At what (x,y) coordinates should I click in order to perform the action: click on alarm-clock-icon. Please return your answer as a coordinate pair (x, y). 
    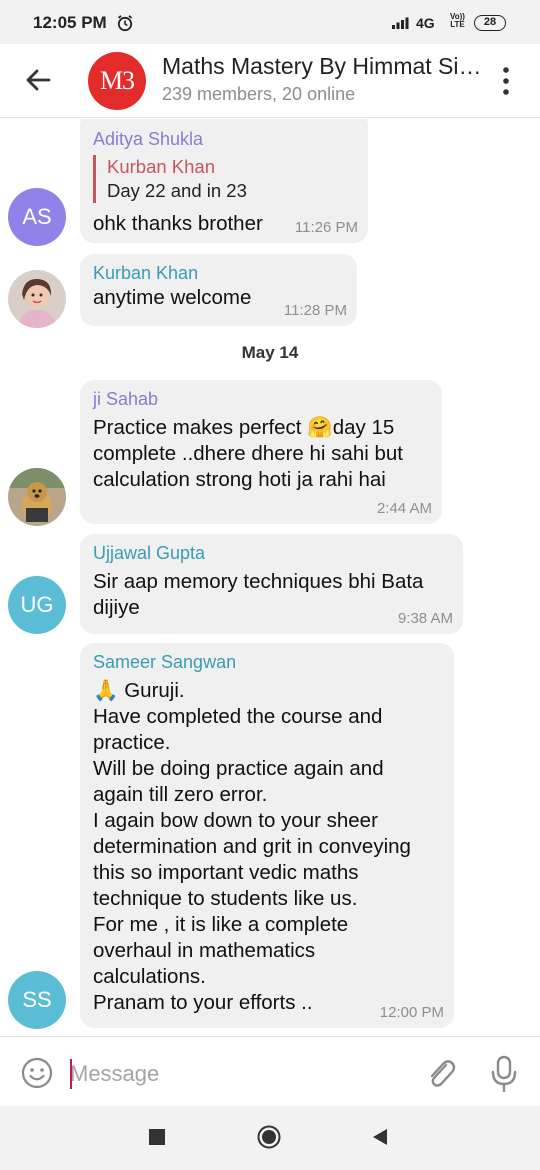
    Looking at the image, I should click on (125, 23).